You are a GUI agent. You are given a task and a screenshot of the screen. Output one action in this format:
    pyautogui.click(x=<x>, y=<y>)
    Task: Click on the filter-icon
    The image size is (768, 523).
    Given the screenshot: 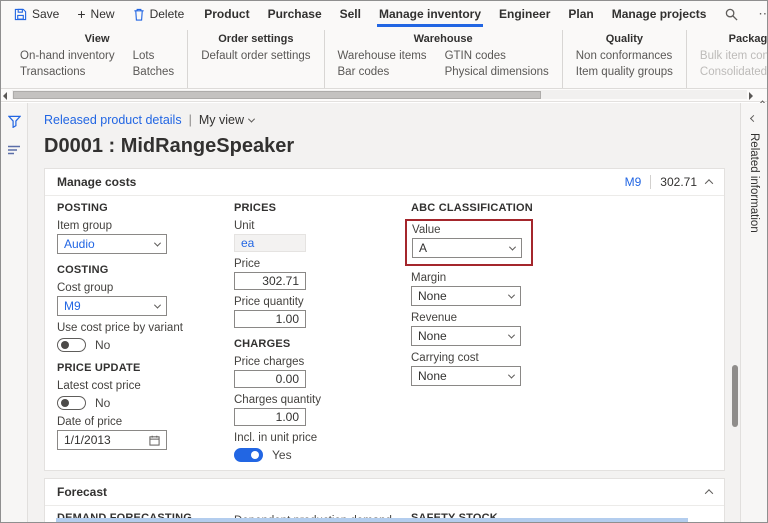 What is the action you would take?
    pyautogui.click(x=14, y=121)
    